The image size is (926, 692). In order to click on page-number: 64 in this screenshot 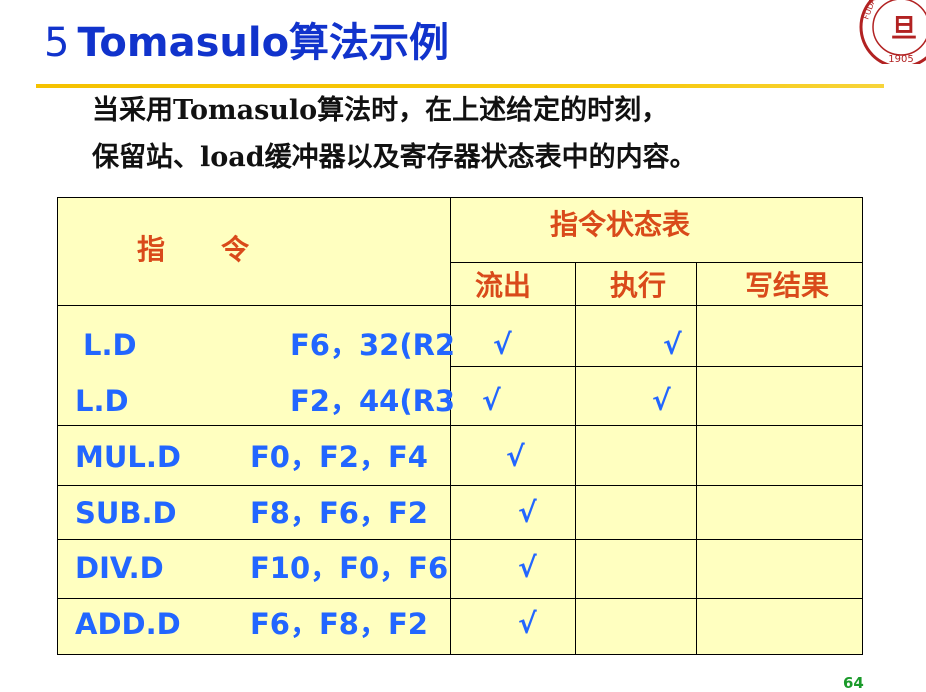, I will do `click(853, 683)`.